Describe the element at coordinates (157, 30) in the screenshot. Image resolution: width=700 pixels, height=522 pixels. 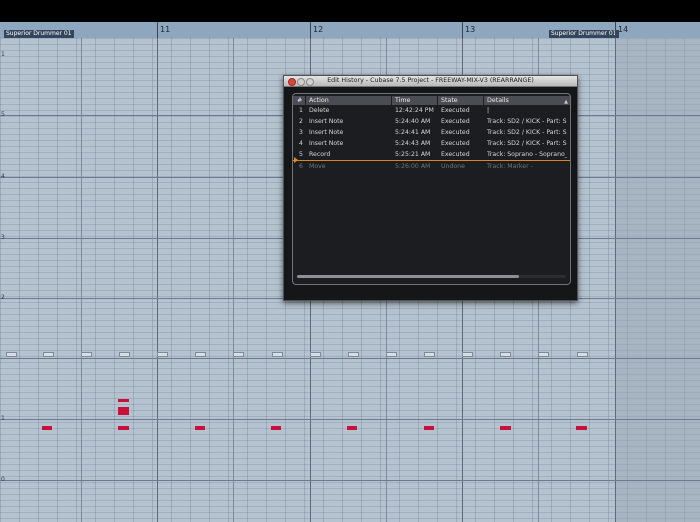
I see `bar-11-line` at that location.